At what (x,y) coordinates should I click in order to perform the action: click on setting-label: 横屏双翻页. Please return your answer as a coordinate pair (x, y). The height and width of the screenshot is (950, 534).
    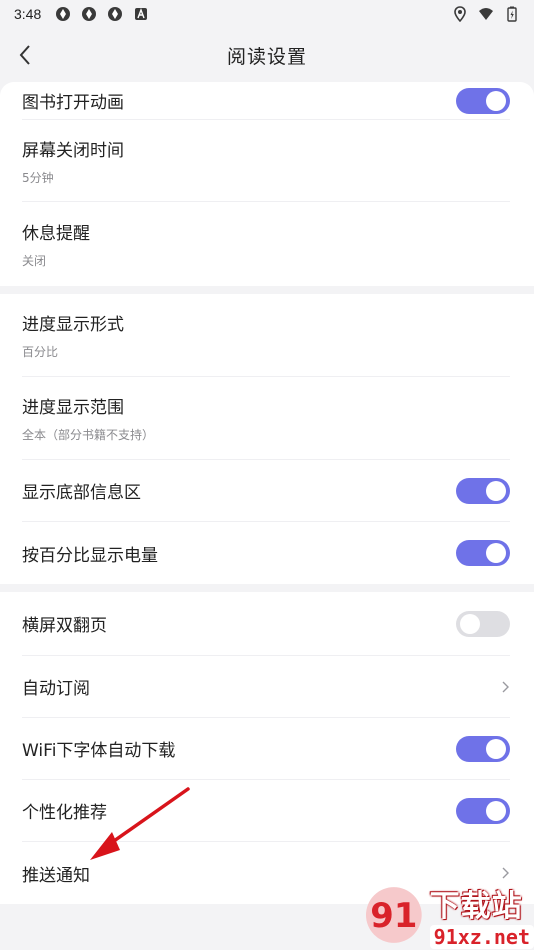
    Looking at the image, I should click on (64, 626).